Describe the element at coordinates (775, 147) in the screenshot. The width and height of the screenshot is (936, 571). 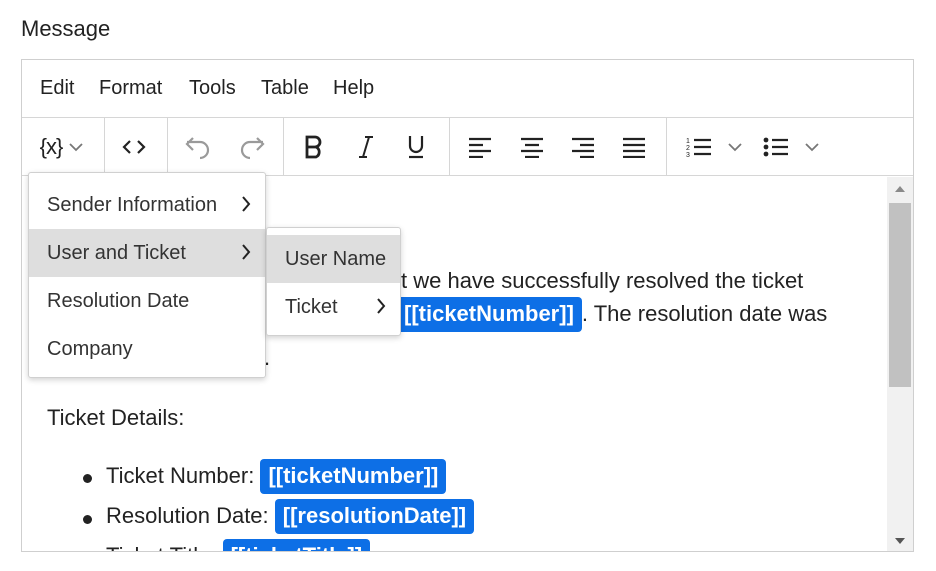
I see `bulleted-list-icon` at that location.